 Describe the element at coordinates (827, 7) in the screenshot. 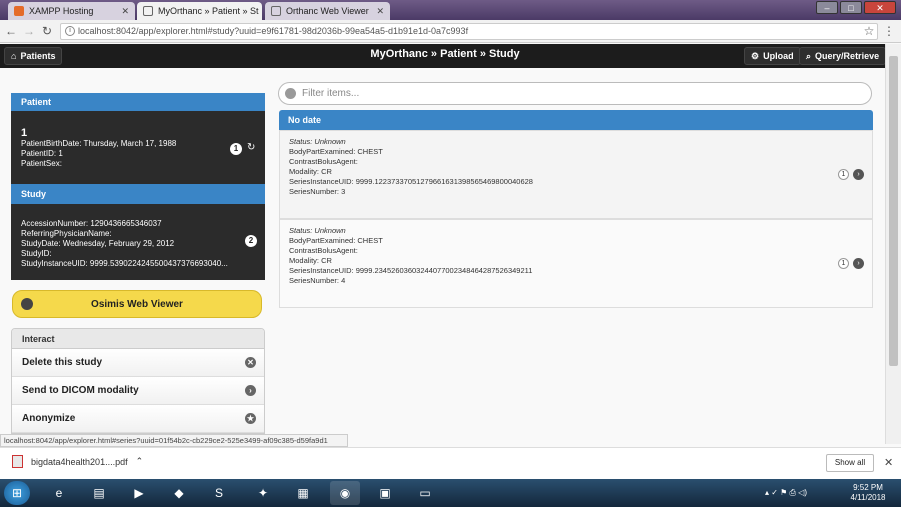

I see `minimize-button: –` at that location.